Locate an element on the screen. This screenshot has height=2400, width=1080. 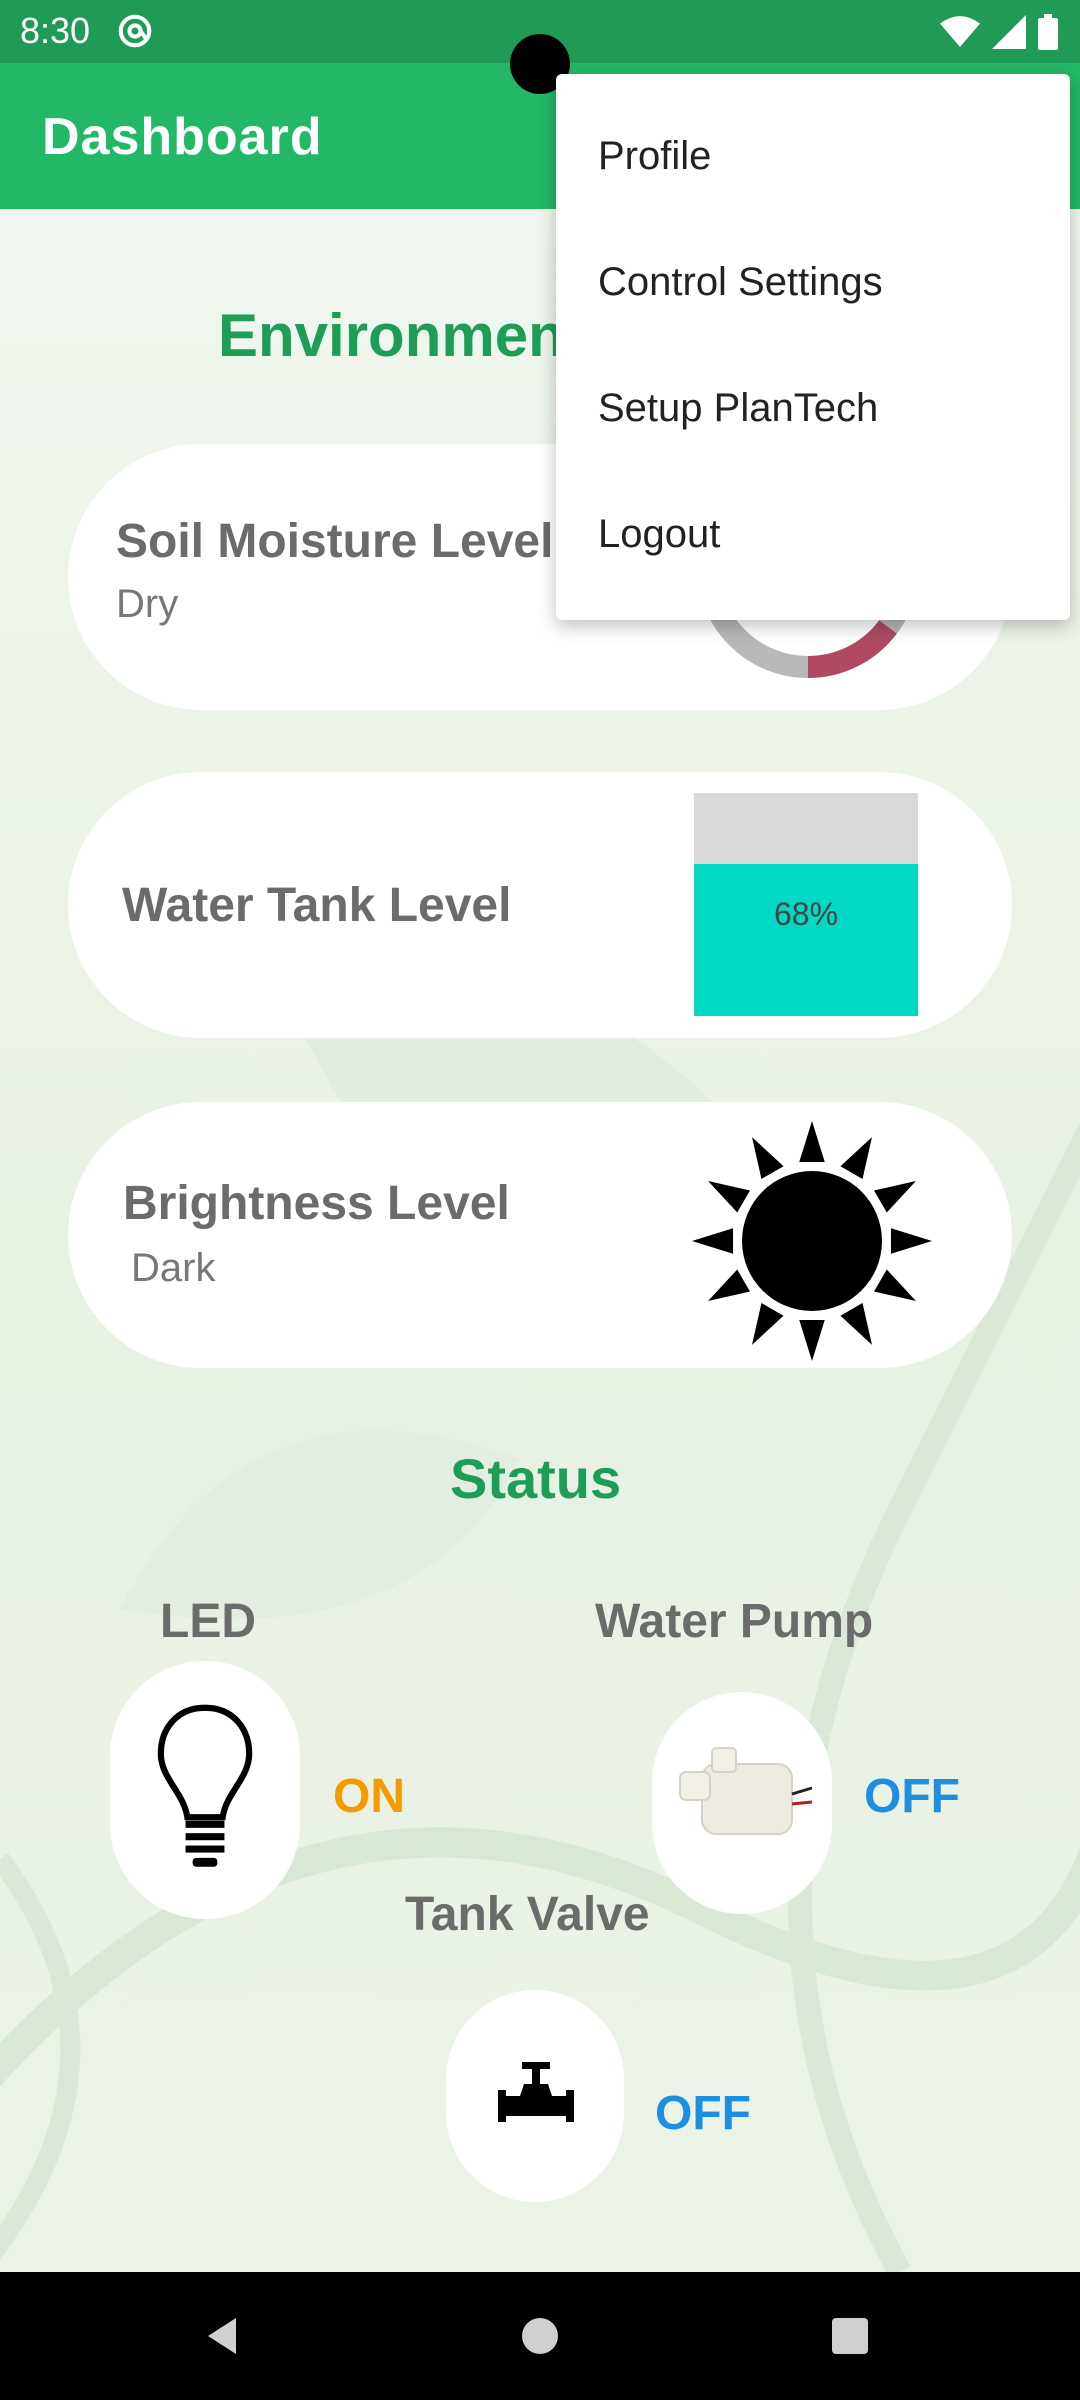
navigation-bar is located at coordinates (540, 2336).